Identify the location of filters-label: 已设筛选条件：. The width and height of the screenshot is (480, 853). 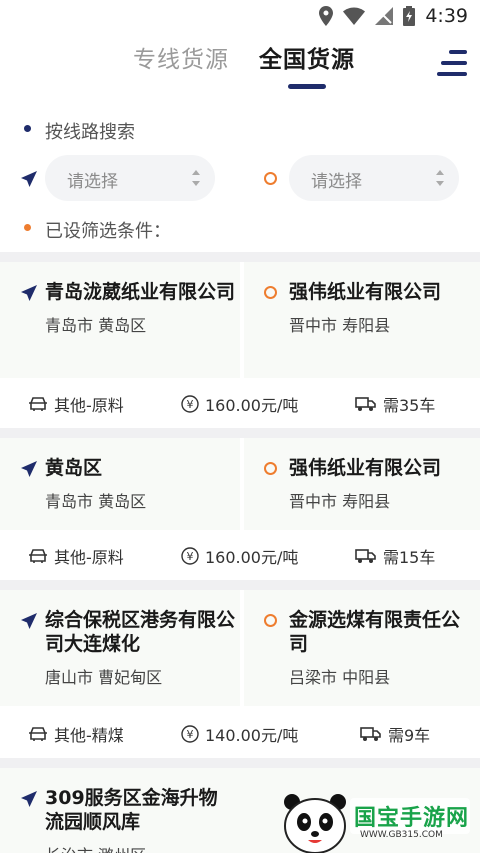
(108, 231).